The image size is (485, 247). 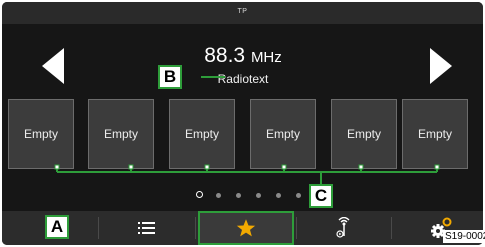 I want to click on nav-favorites-button, so click(x=246, y=228).